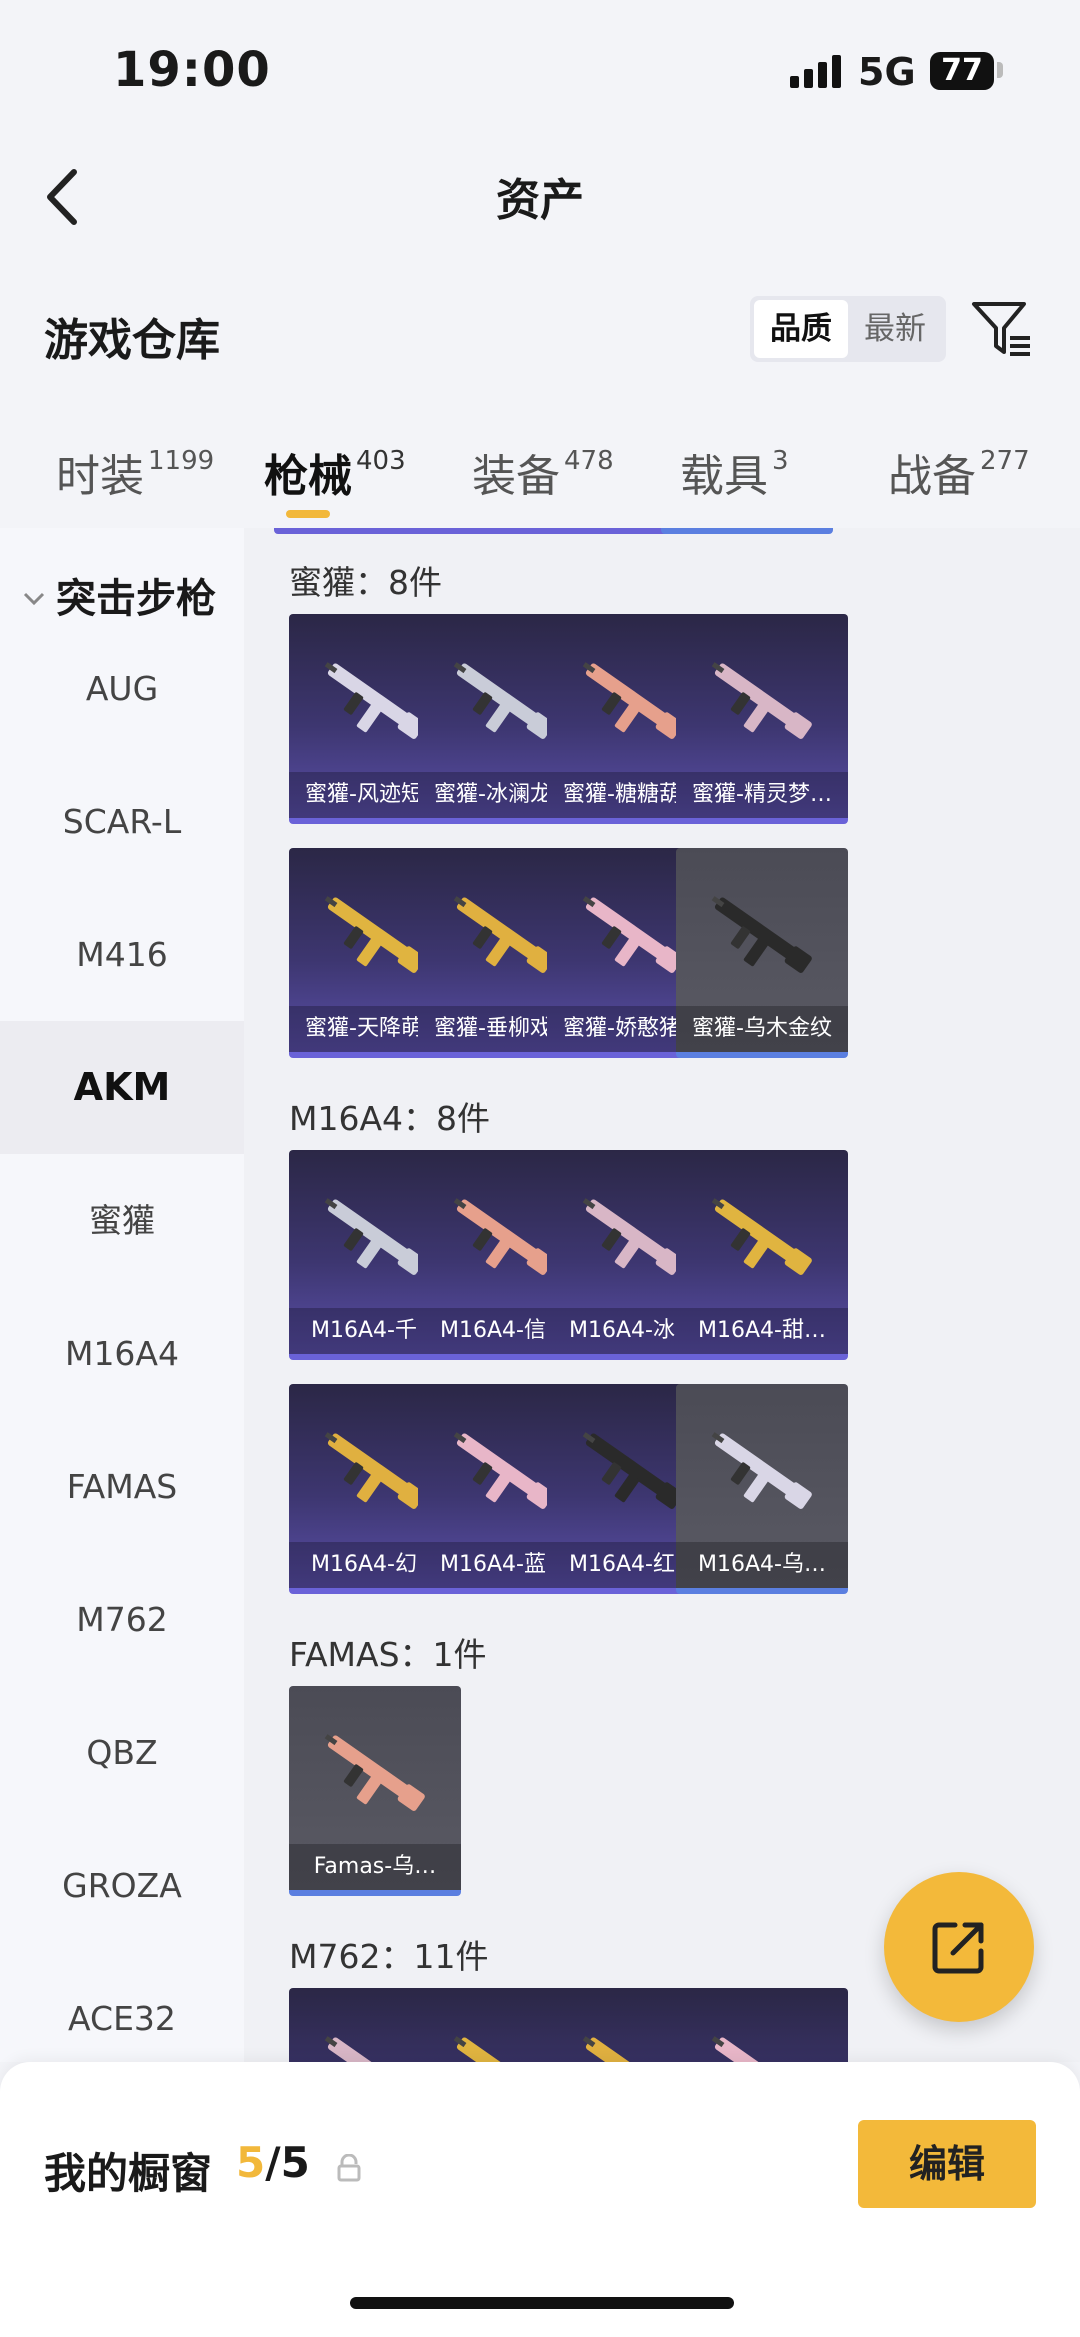 This screenshot has width=1080, height=2337. Describe the element at coordinates (122, 954) in the screenshot. I see `sidebar-item-m416: M416` at that location.